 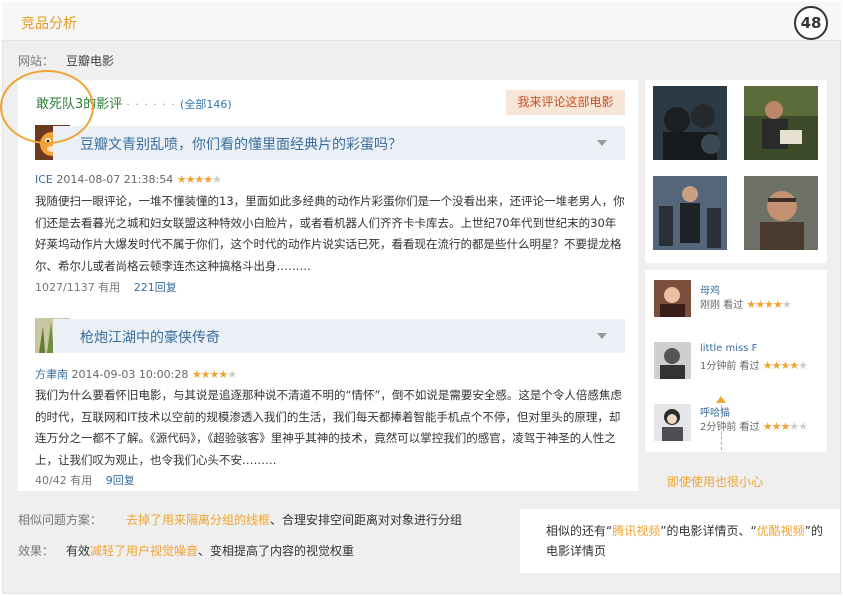 I want to click on review-date: 2014-08-07 21:38:54, so click(x=115, y=179).